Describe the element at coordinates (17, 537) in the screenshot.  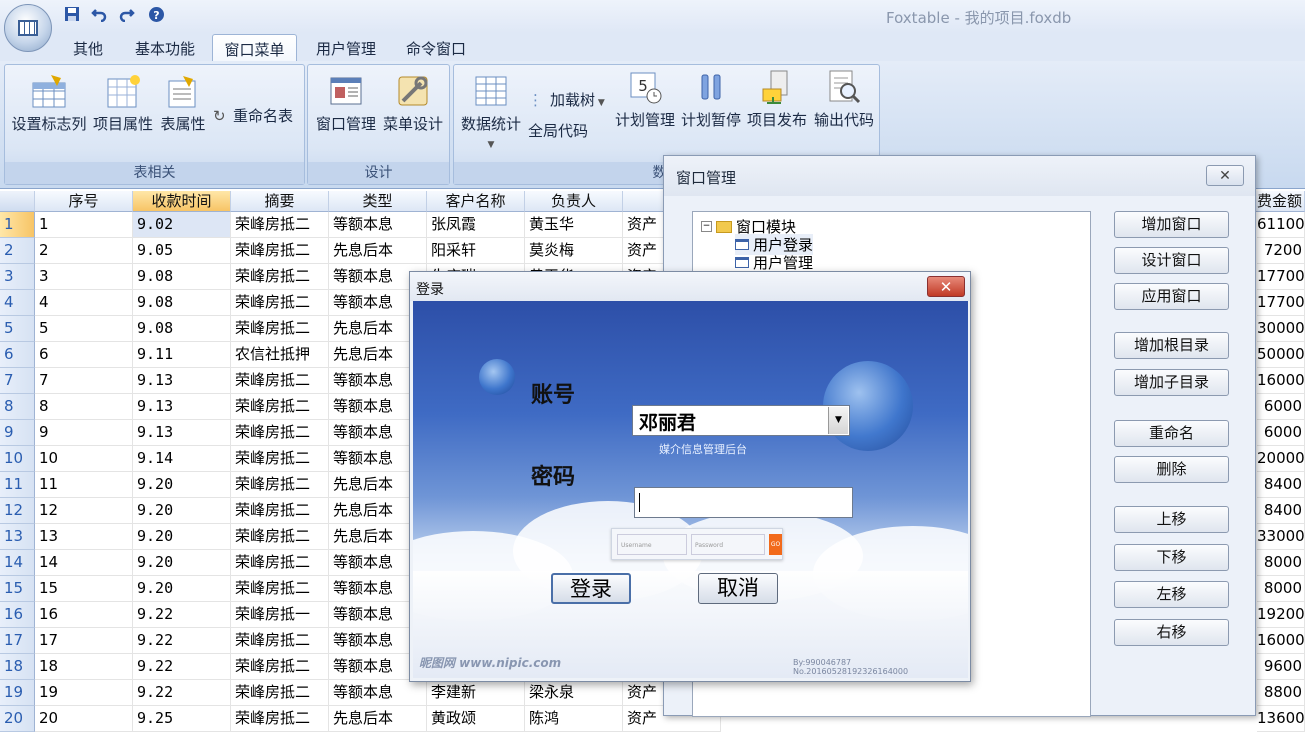
I see `row-number: 13` at that location.